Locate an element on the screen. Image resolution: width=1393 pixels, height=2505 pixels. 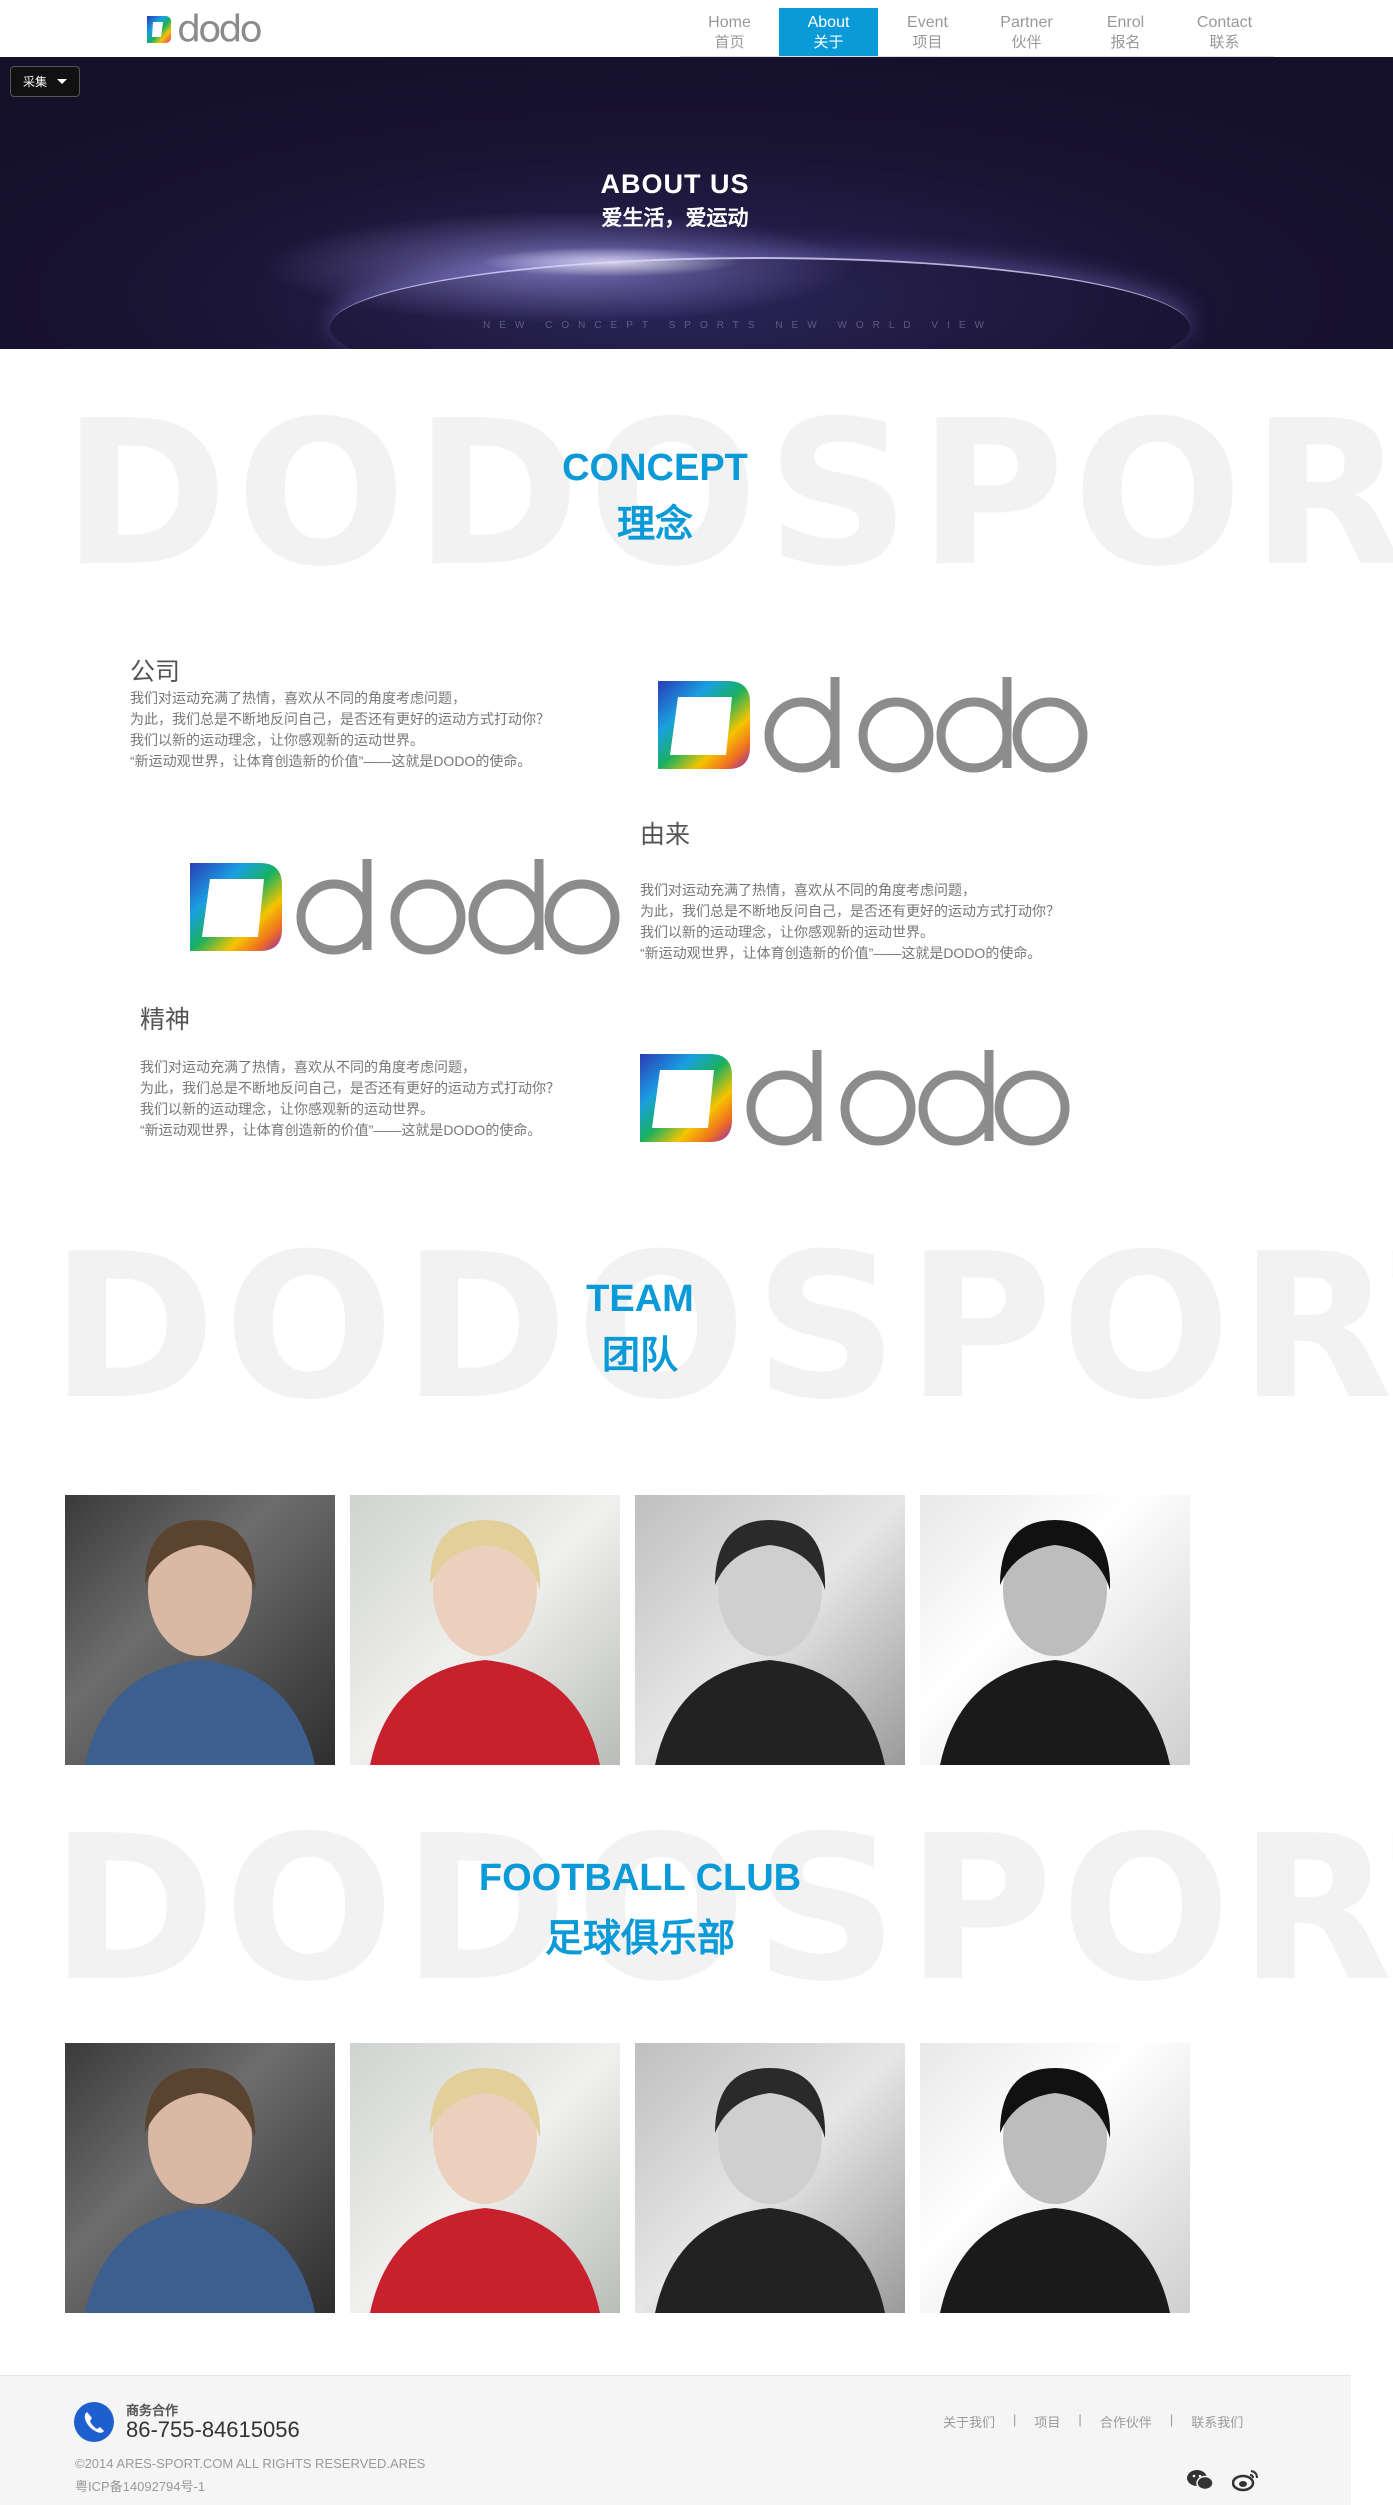
company-title: 公司 is located at coordinates (155, 672).